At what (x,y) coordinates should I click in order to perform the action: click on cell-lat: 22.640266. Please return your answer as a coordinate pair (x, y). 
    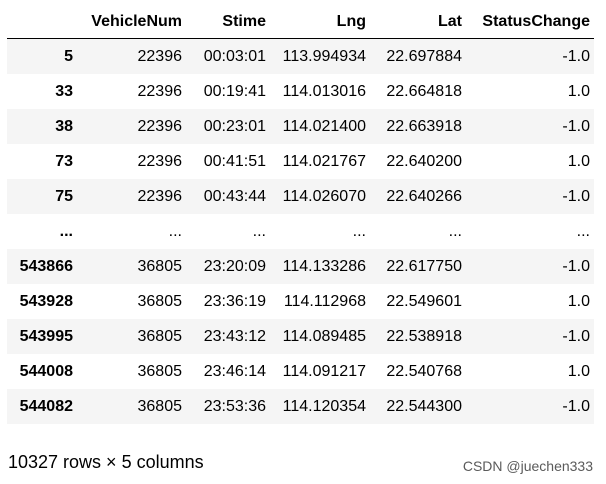
    Looking at the image, I should click on (424, 196).